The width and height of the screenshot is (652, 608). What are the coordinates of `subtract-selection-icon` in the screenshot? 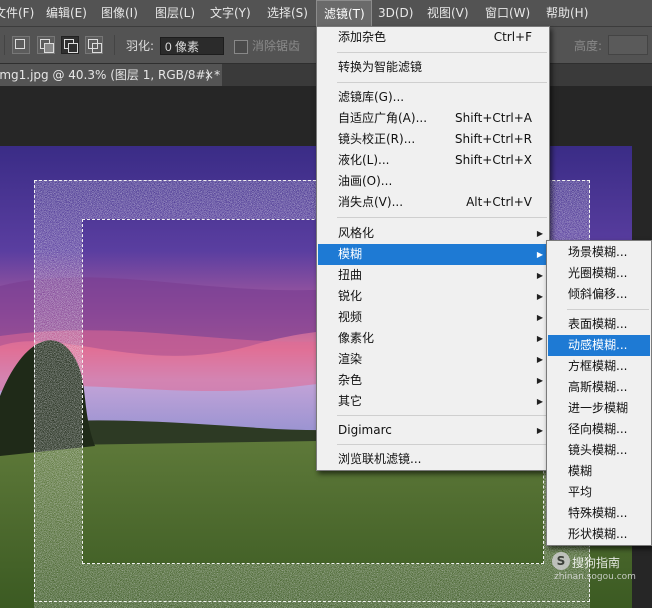 It's located at (70, 45).